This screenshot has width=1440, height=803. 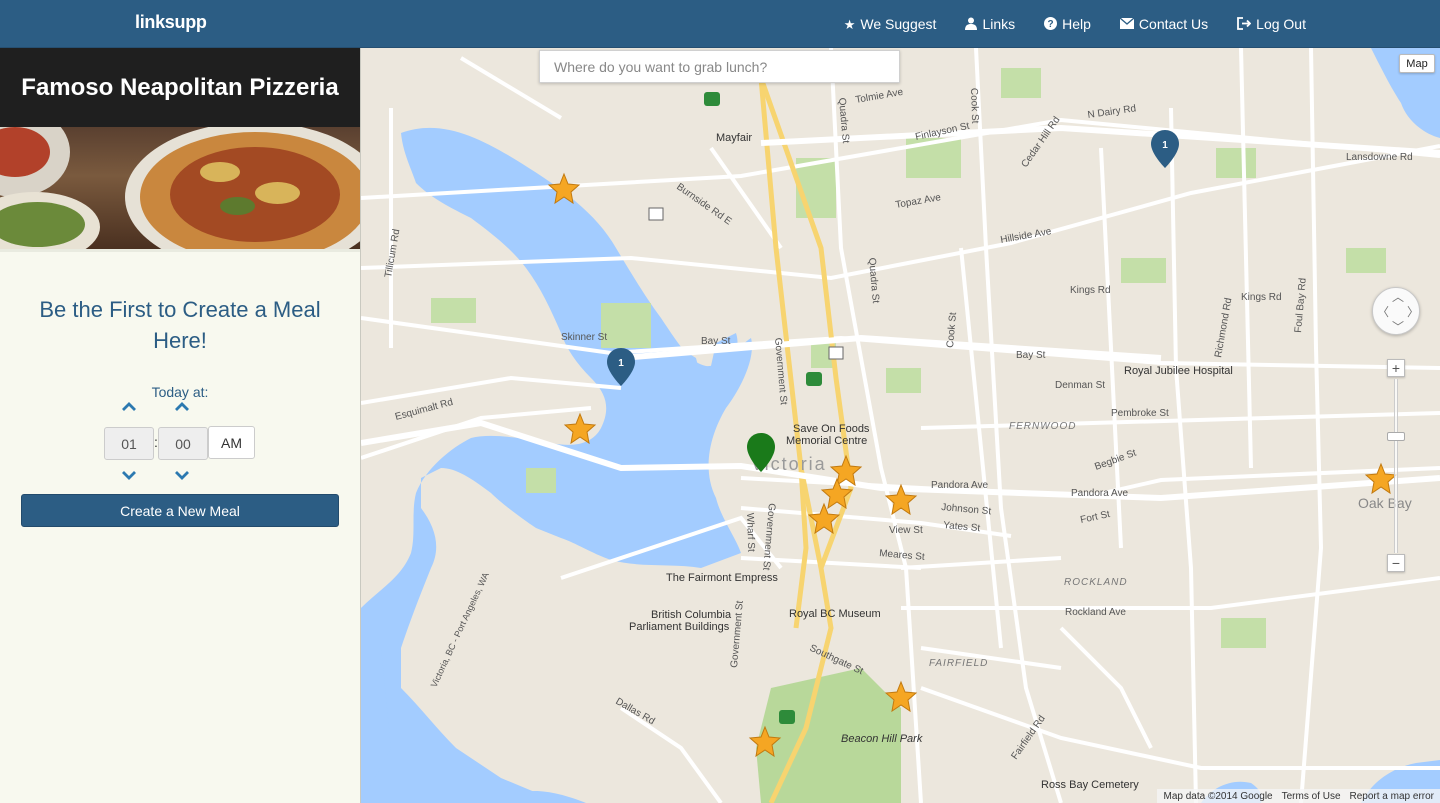 I want to click on logout-icon, so click(x=1244, y=24).